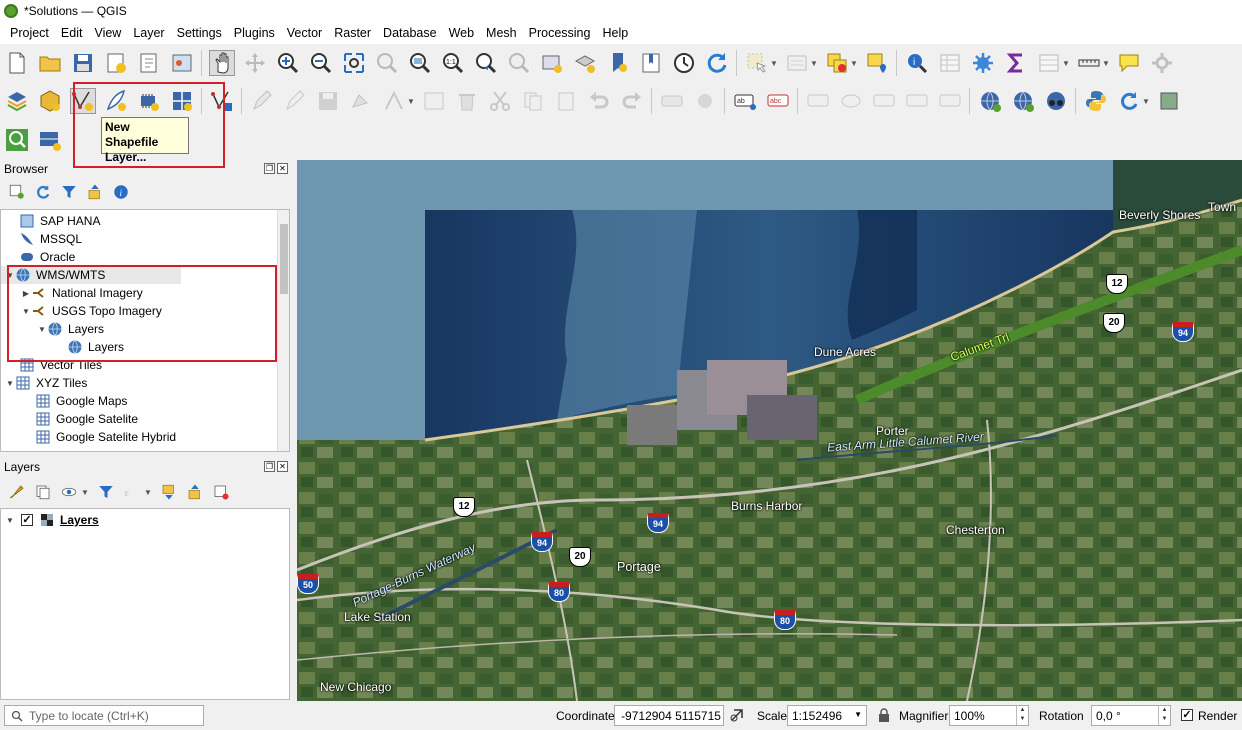 This screenshot has height=730, width=1242. What do you see at coordinates (585, 63) in the screenshot?
I see `new-3d-map-view-icon` at bounding box center [585, 63].